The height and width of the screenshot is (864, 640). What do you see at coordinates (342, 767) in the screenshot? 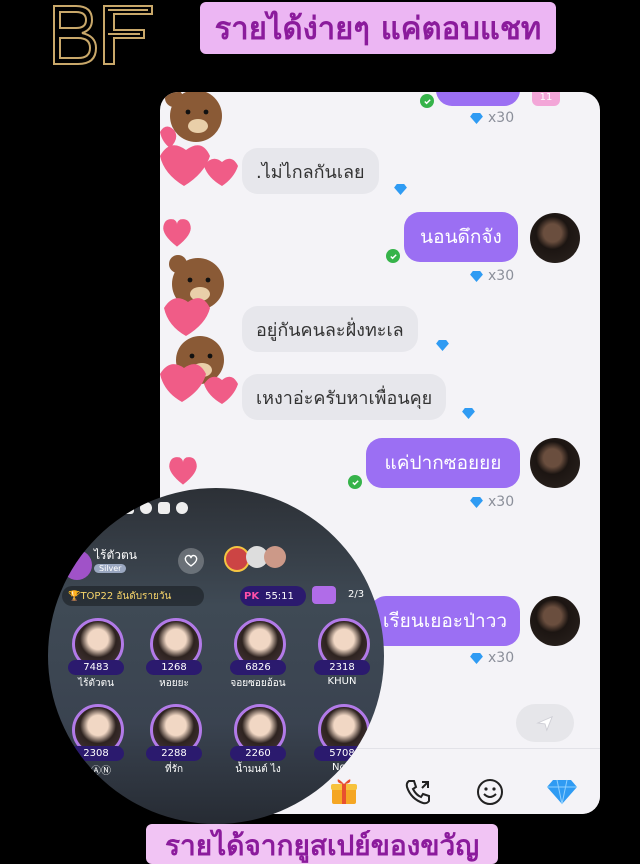
I see `host-name: Non` at bounding box center [342, 767].